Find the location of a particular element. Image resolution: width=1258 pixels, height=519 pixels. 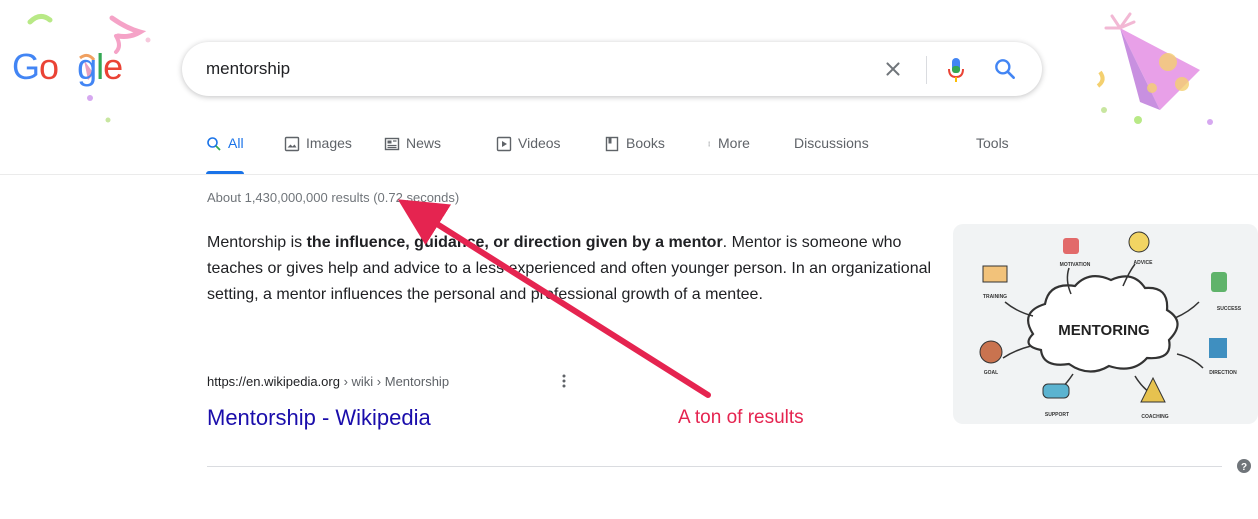

tab-more: More is located at coordinates (729, 151).